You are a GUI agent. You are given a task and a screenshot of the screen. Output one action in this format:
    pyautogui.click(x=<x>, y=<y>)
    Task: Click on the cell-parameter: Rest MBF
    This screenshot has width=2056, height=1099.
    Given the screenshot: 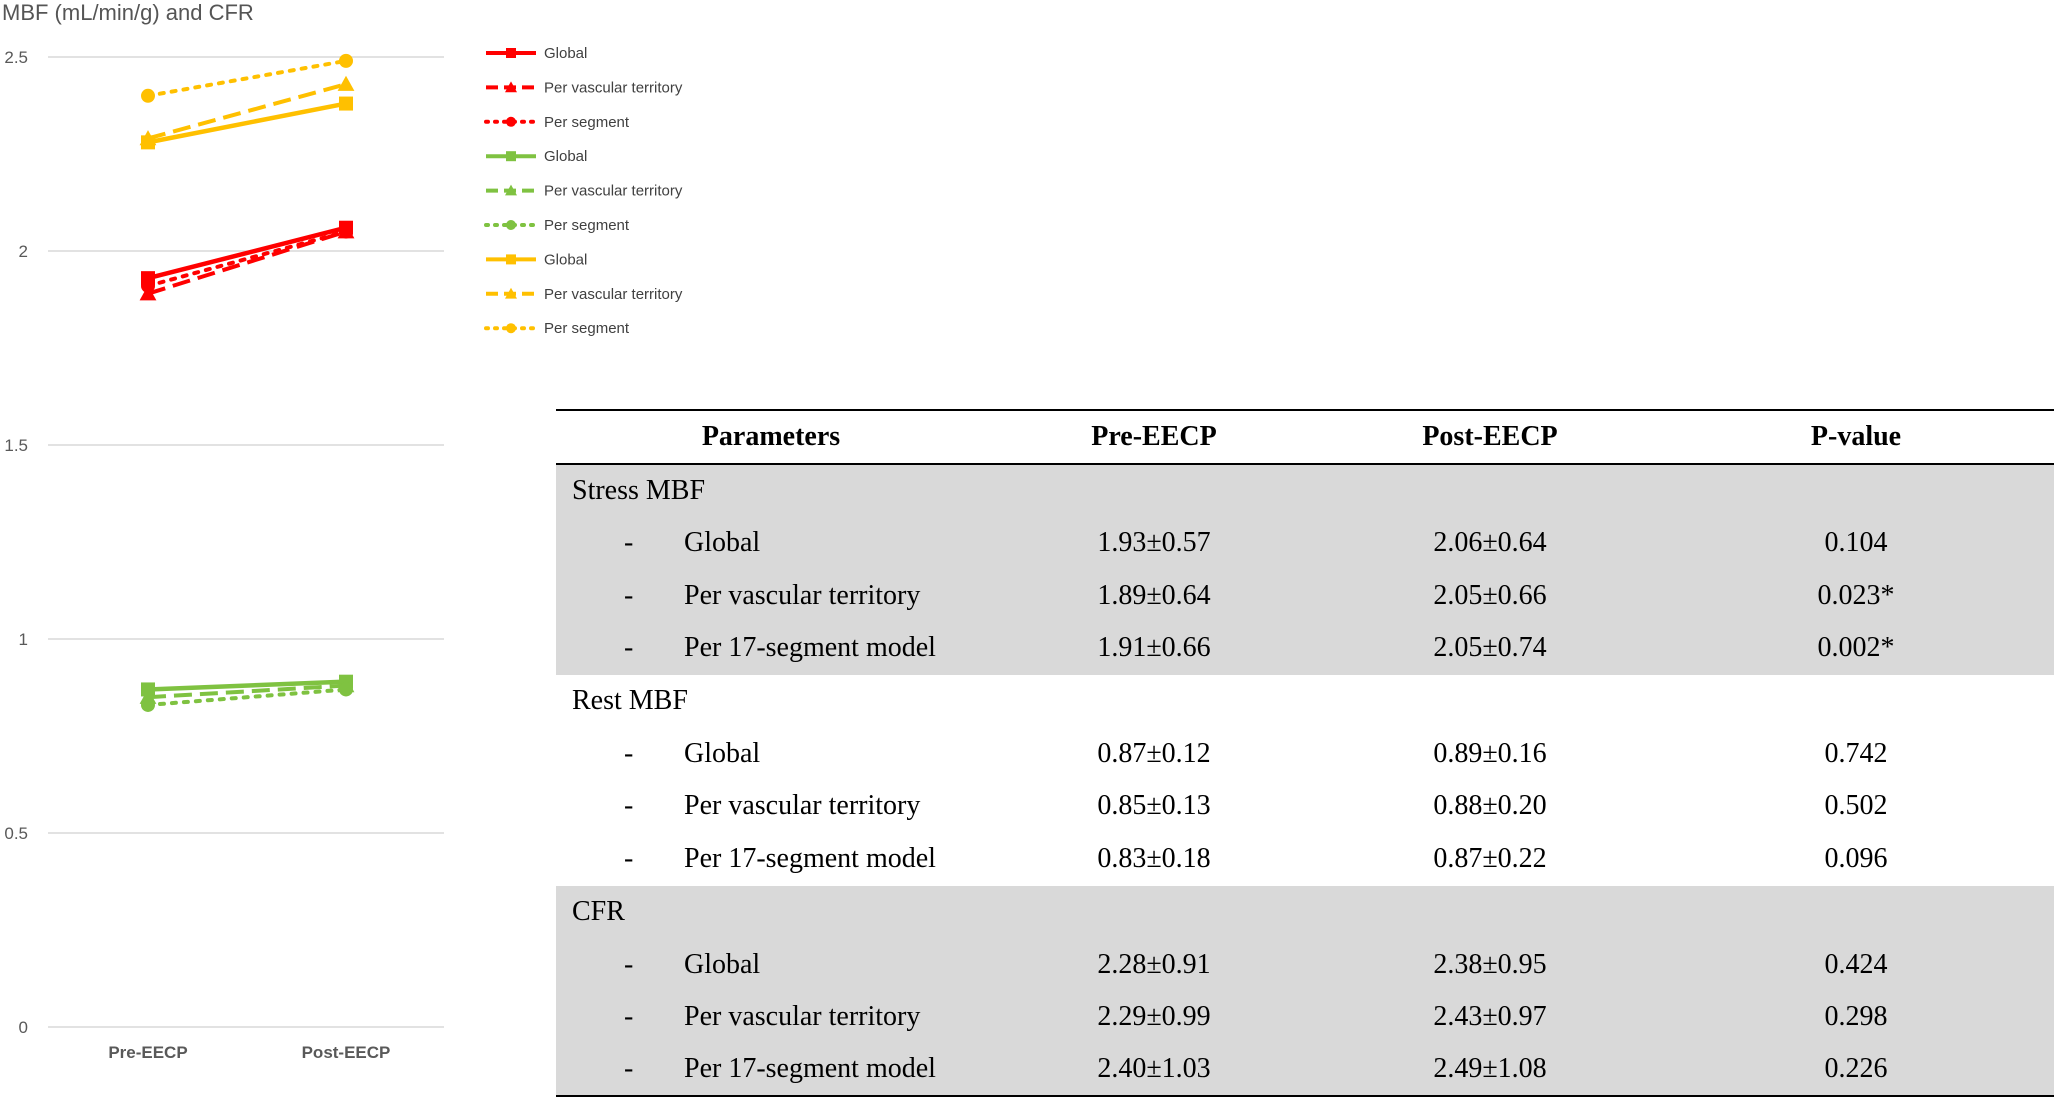 What is the action you would take?
    pyautogui.click(x=771, y=701)
    